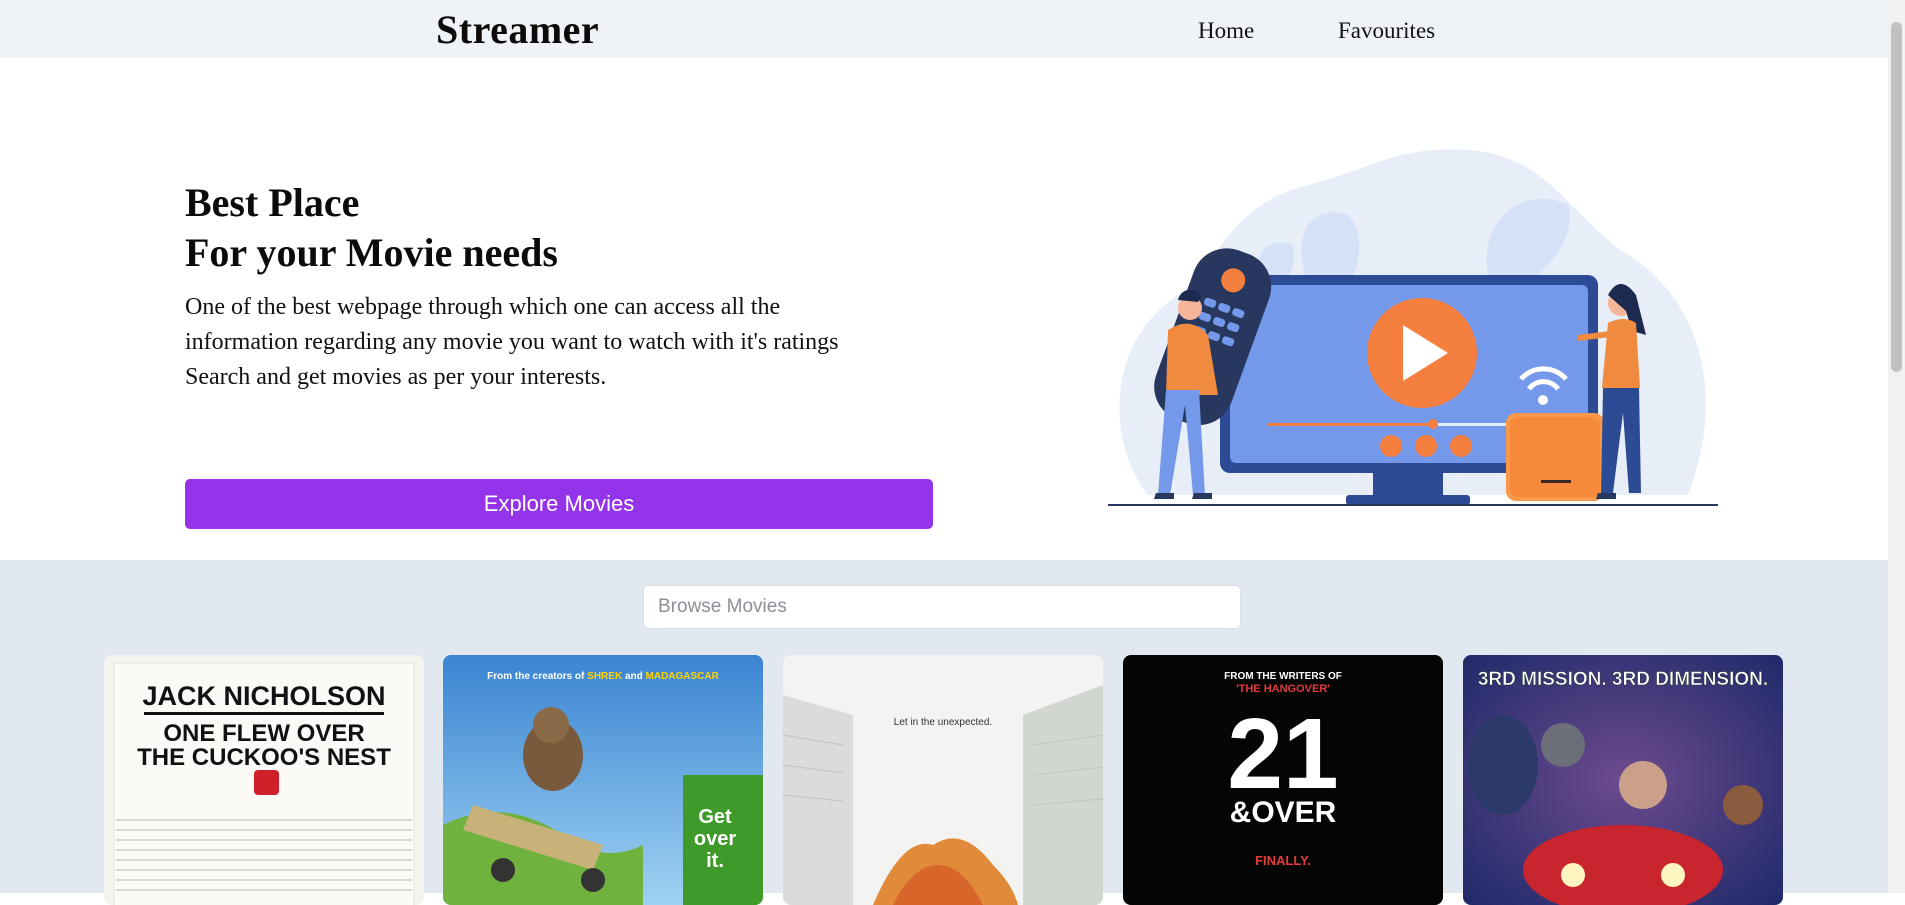 This screenshot has height=905, width=1905. What do you see at coordinates (263, 733) in the screenshot?
I see `poster-text: ONE FLEW OVER` at bounding box center [263, 733].